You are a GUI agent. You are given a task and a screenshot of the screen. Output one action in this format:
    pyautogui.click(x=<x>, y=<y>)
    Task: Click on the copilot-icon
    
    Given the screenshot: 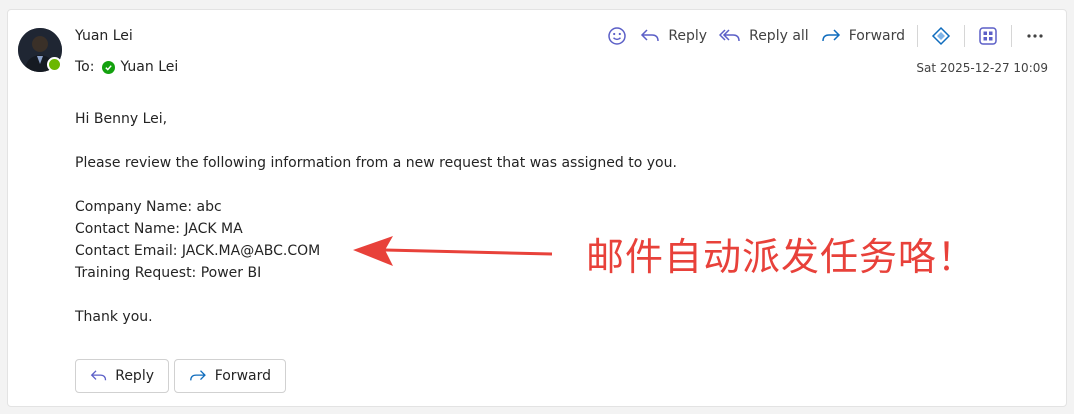 What is the action you would take?
    pyautogui.click(x=941, y=36)
    